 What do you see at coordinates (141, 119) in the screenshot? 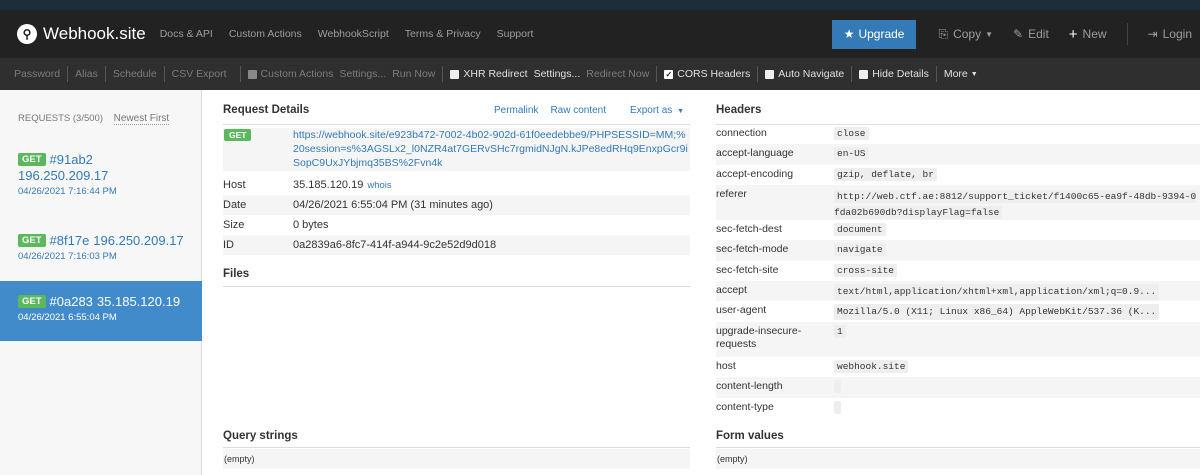
I see `sort-order-toggle: Newest First` at bounding box center [141, 119].